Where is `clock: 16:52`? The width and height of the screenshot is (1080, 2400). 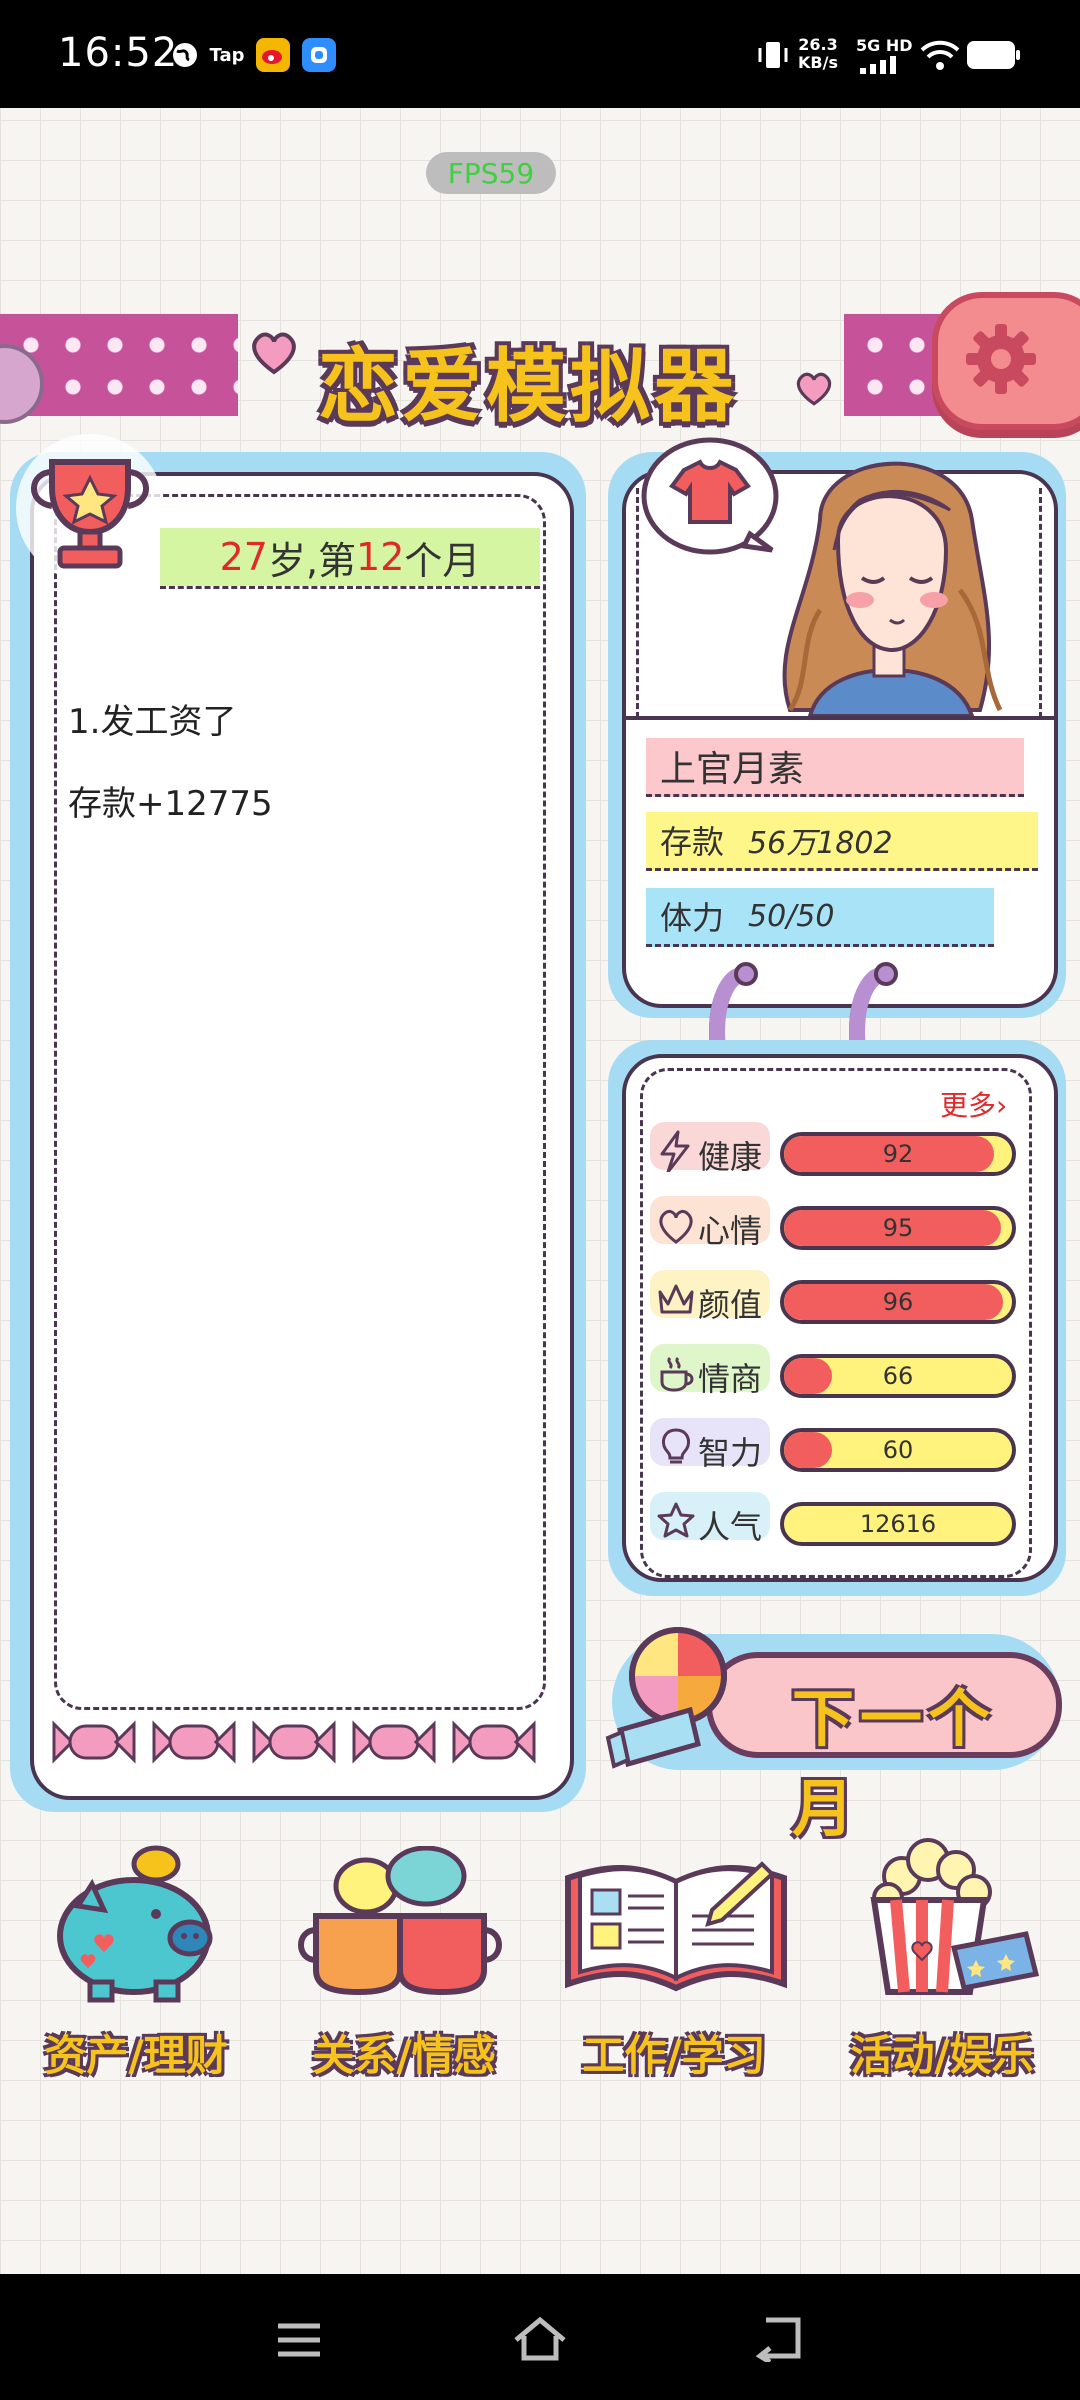 clock: 16:52 is located at coordinates (118, 53).